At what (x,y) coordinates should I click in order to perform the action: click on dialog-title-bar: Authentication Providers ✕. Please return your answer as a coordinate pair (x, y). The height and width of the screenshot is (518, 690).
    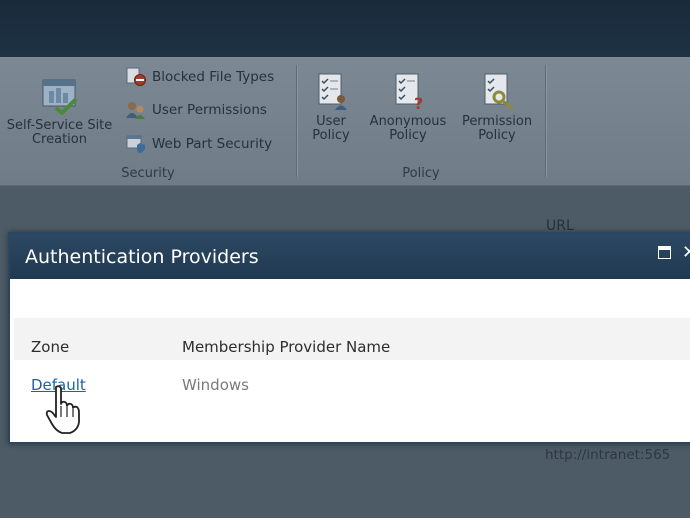
    Looking at the image, I should click on (350, 256).